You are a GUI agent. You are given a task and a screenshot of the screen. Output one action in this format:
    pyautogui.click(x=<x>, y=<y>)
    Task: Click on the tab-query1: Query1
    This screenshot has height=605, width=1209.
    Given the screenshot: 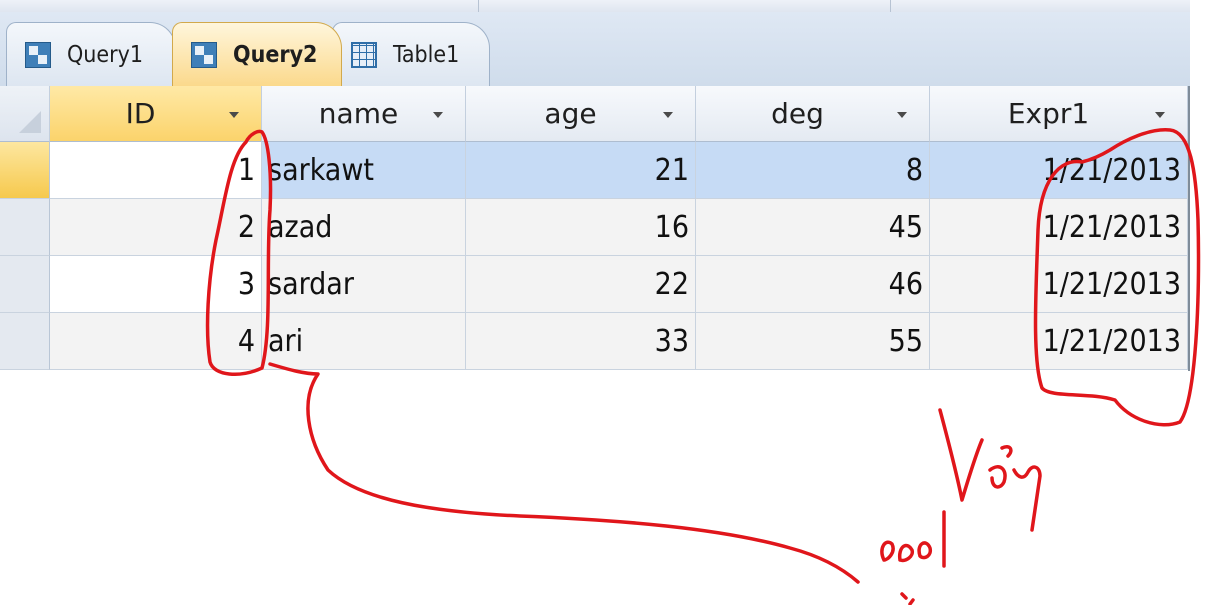 What is the action you would take?
    pyautogui.click(x=91, y=54)
    